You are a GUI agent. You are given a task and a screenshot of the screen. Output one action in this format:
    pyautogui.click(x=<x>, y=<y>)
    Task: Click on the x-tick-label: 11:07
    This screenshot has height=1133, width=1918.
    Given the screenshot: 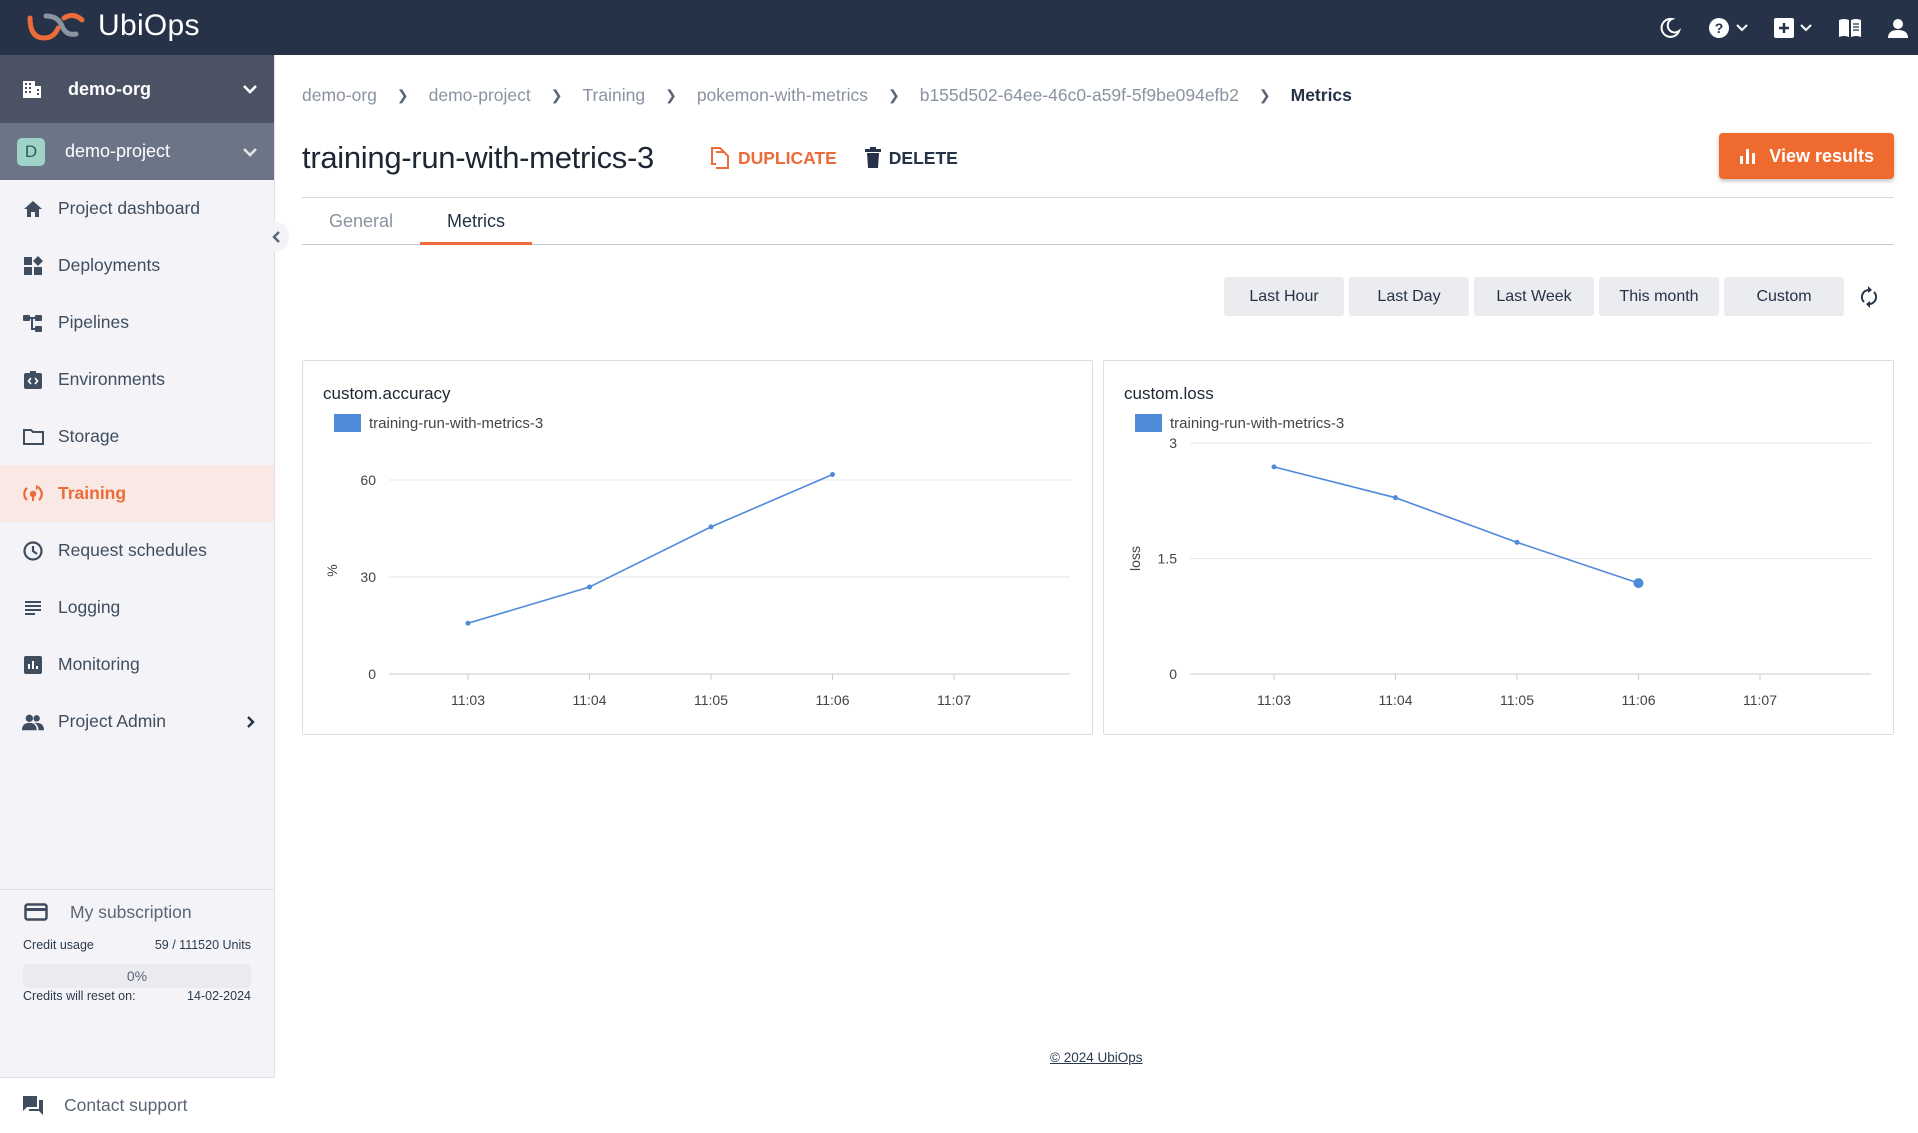 What is the action you would take?
    pyautogui.click(x=1760, y=700)
    